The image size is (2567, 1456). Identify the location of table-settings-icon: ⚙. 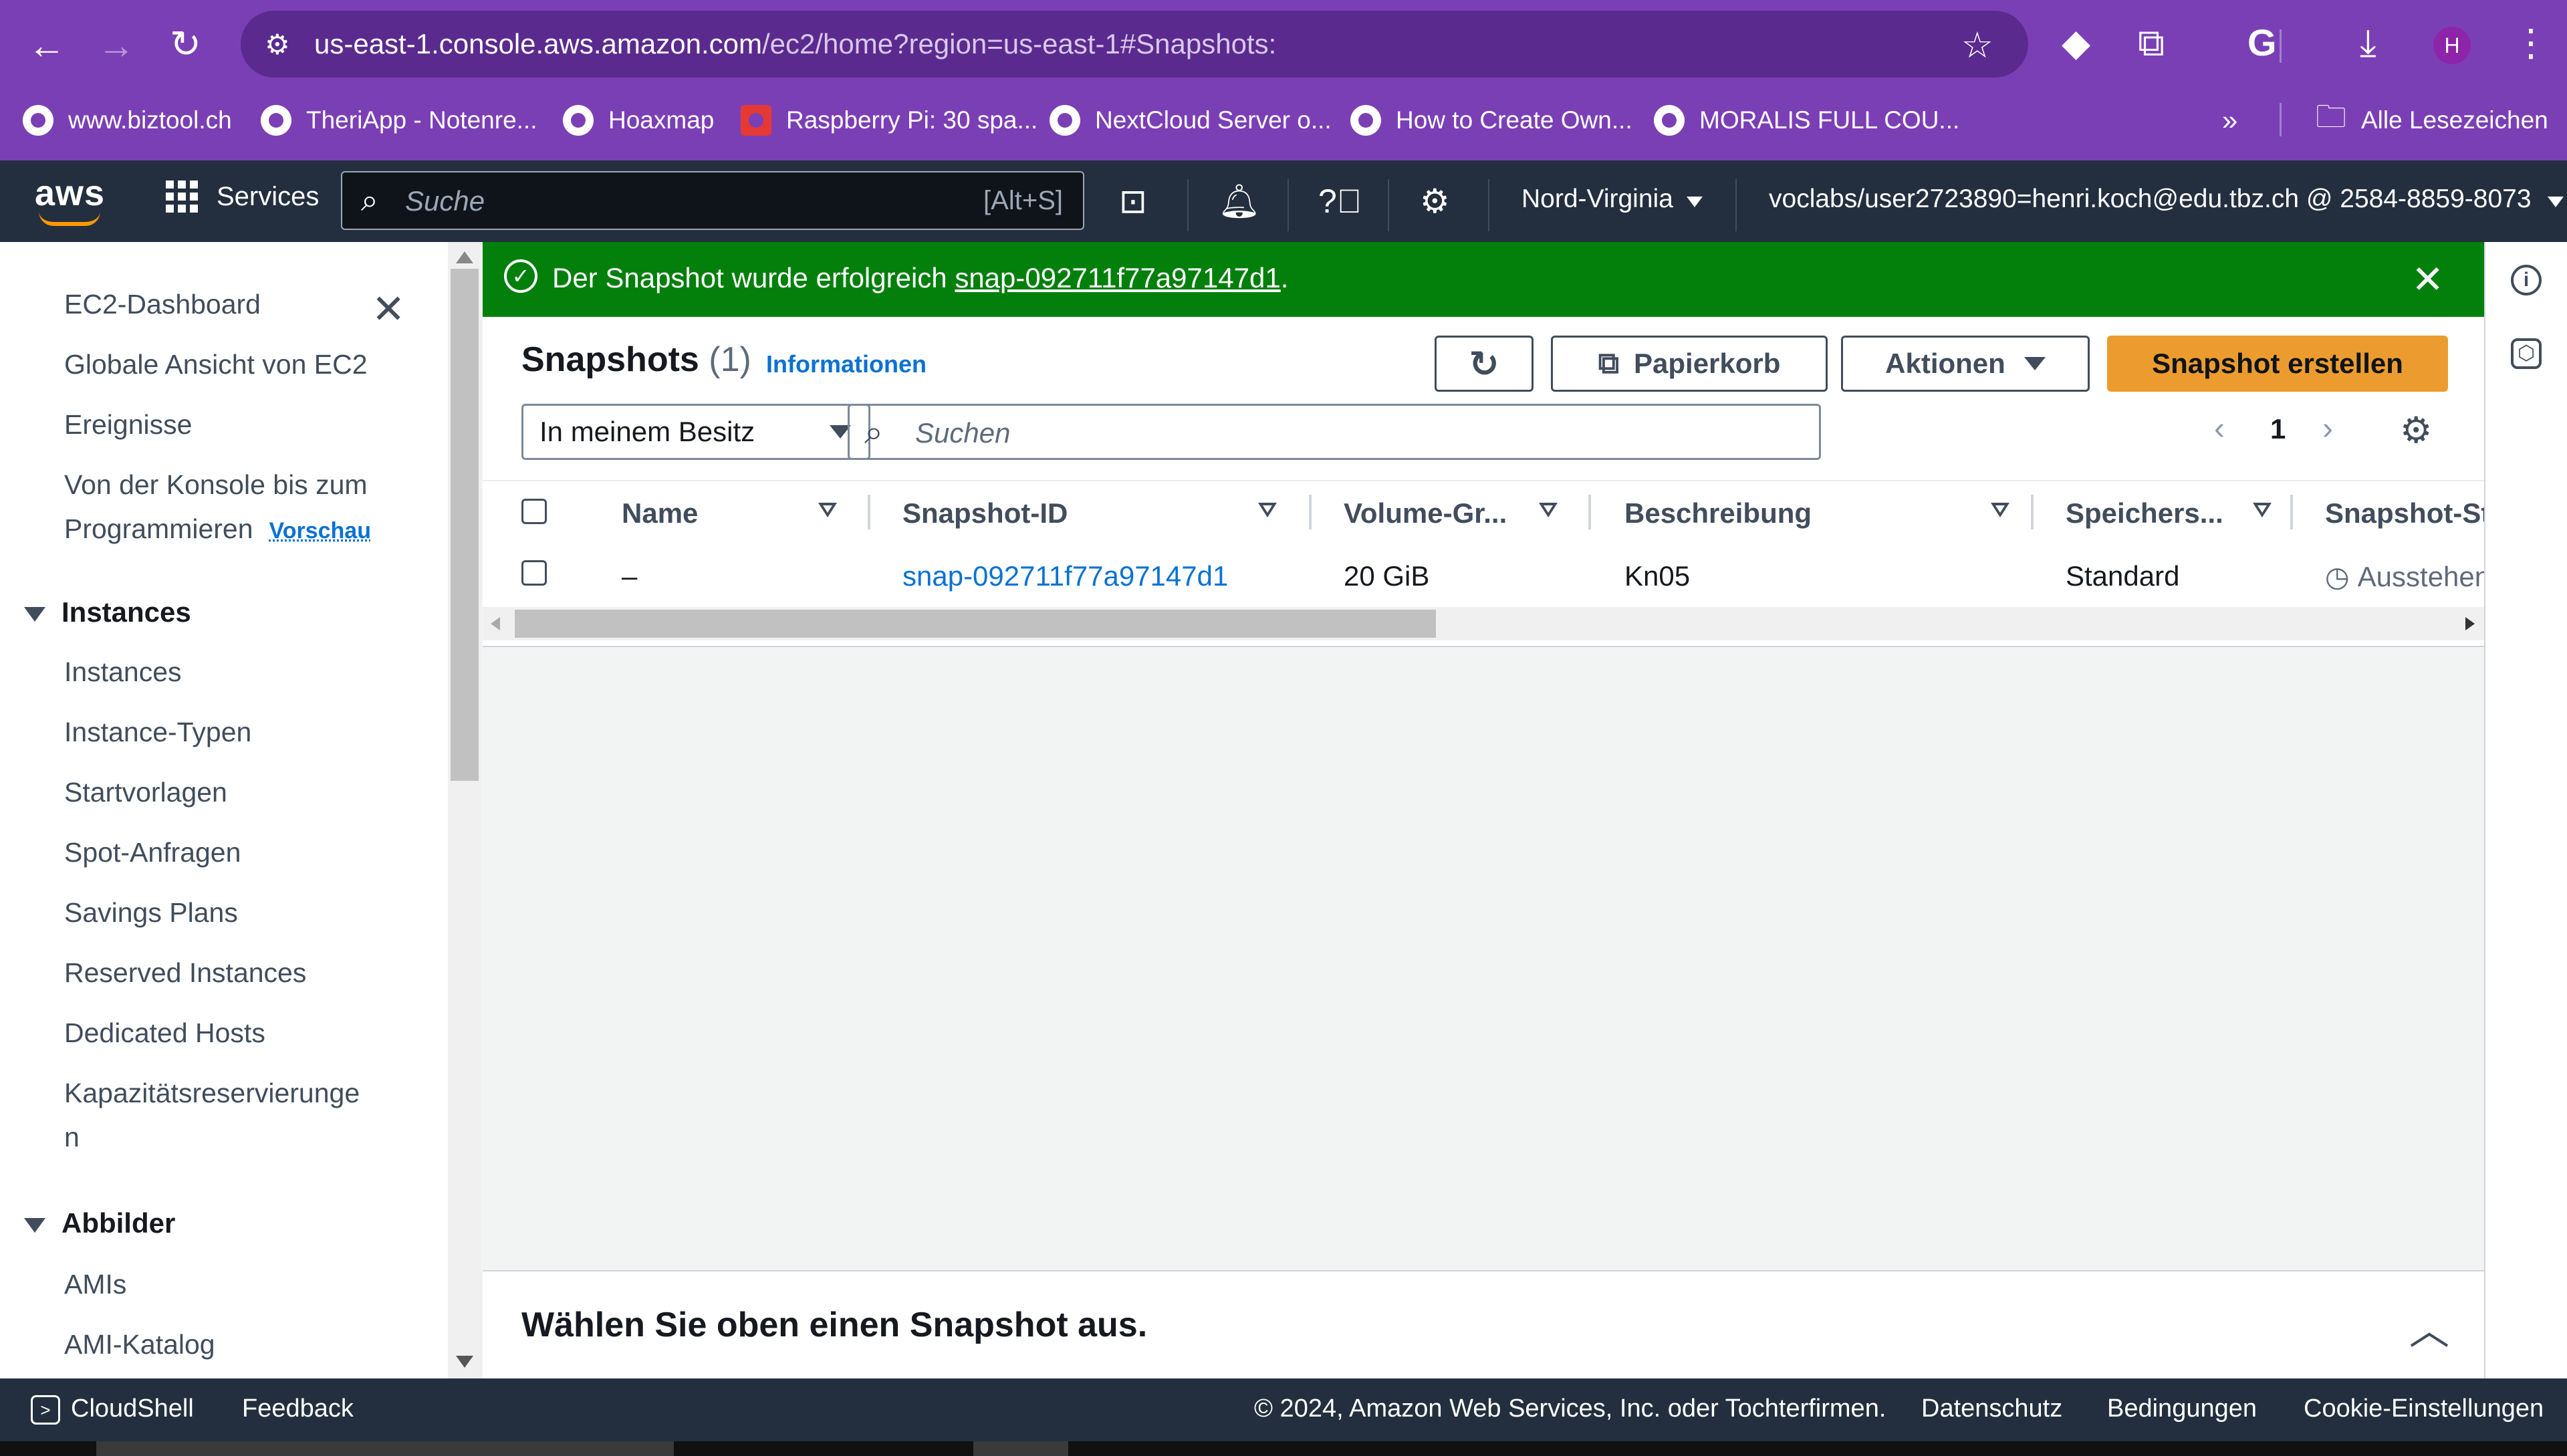
(2416, 430).